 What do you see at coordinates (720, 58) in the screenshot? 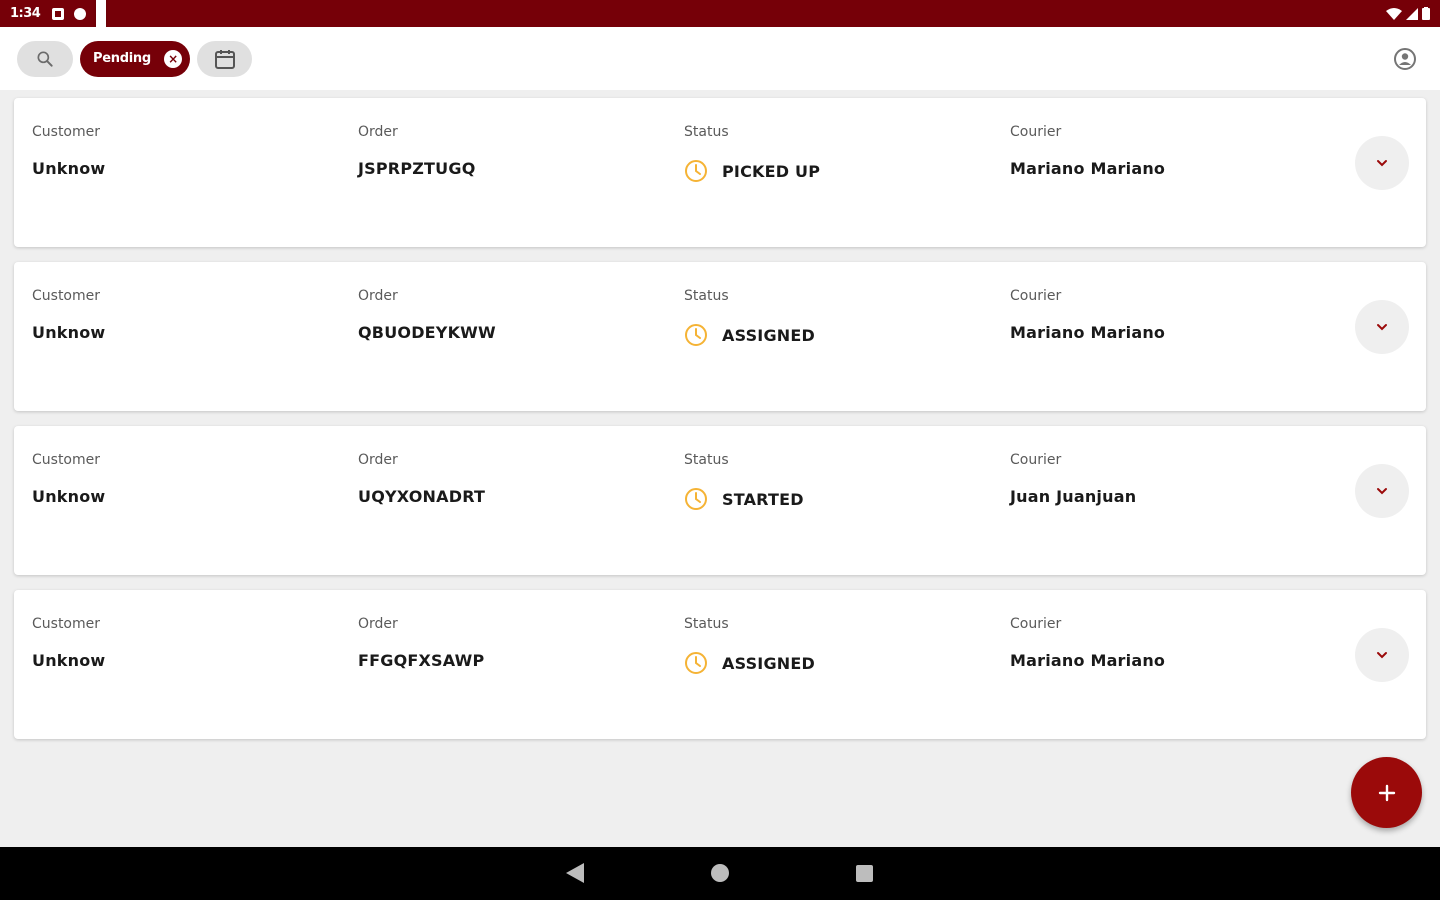
I see `top-app-bar: Pending ×` at bounding box center [720, 58].